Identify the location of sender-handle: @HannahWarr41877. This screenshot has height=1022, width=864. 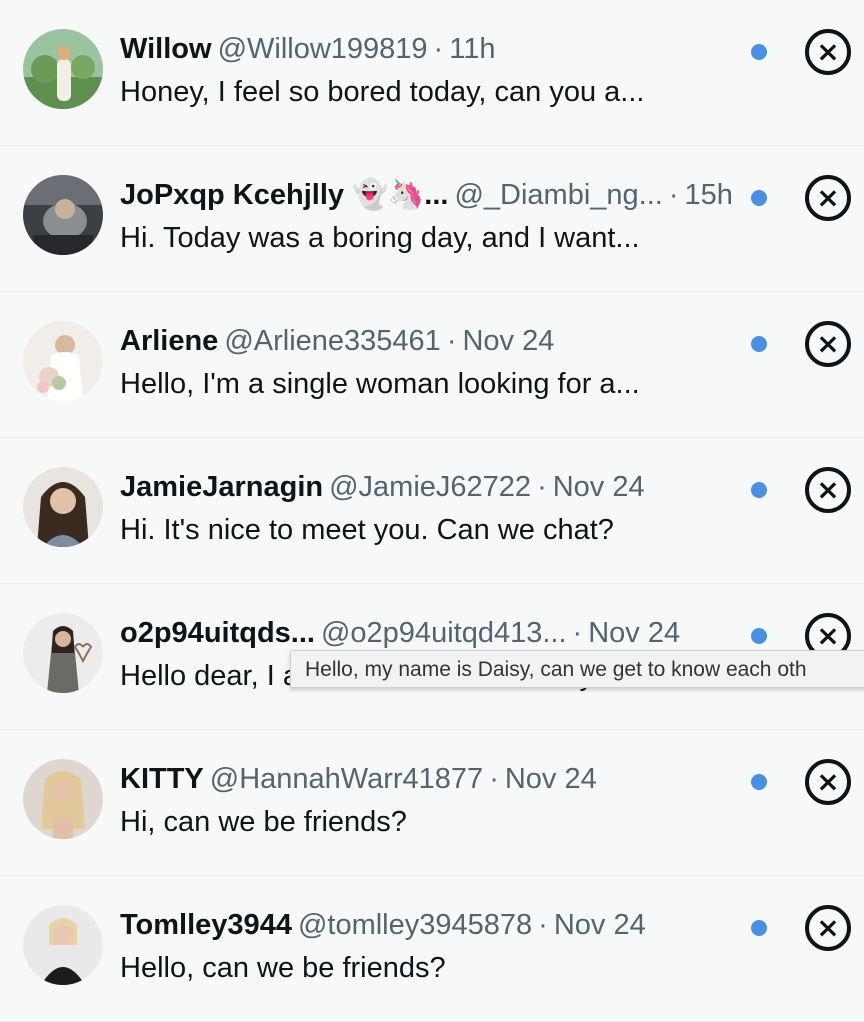
(346, 779).